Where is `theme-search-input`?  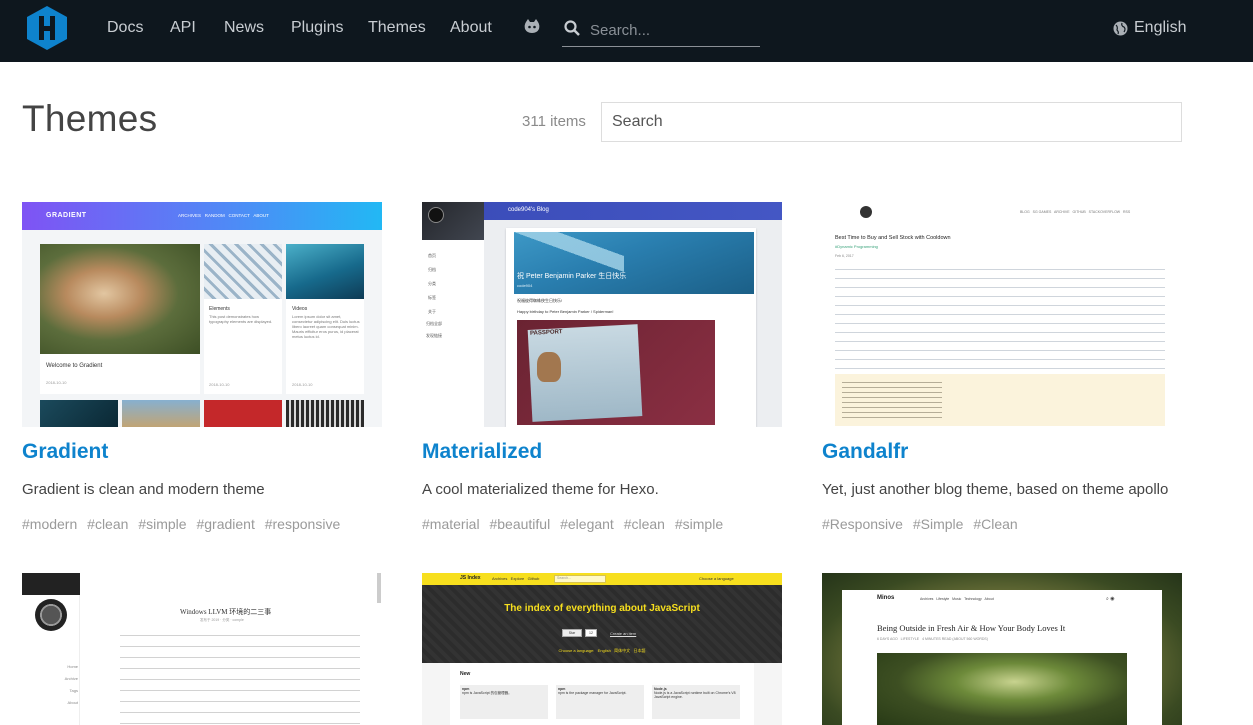
theme-search-input is located at coordinates (891, 122).